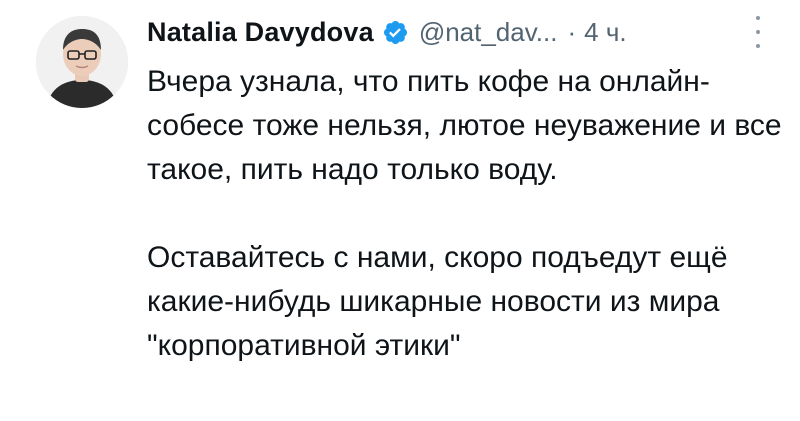  What do you see at coordinates (82, 62) in the screenshot?
I see `avatar` at bounding box center [82, 62].